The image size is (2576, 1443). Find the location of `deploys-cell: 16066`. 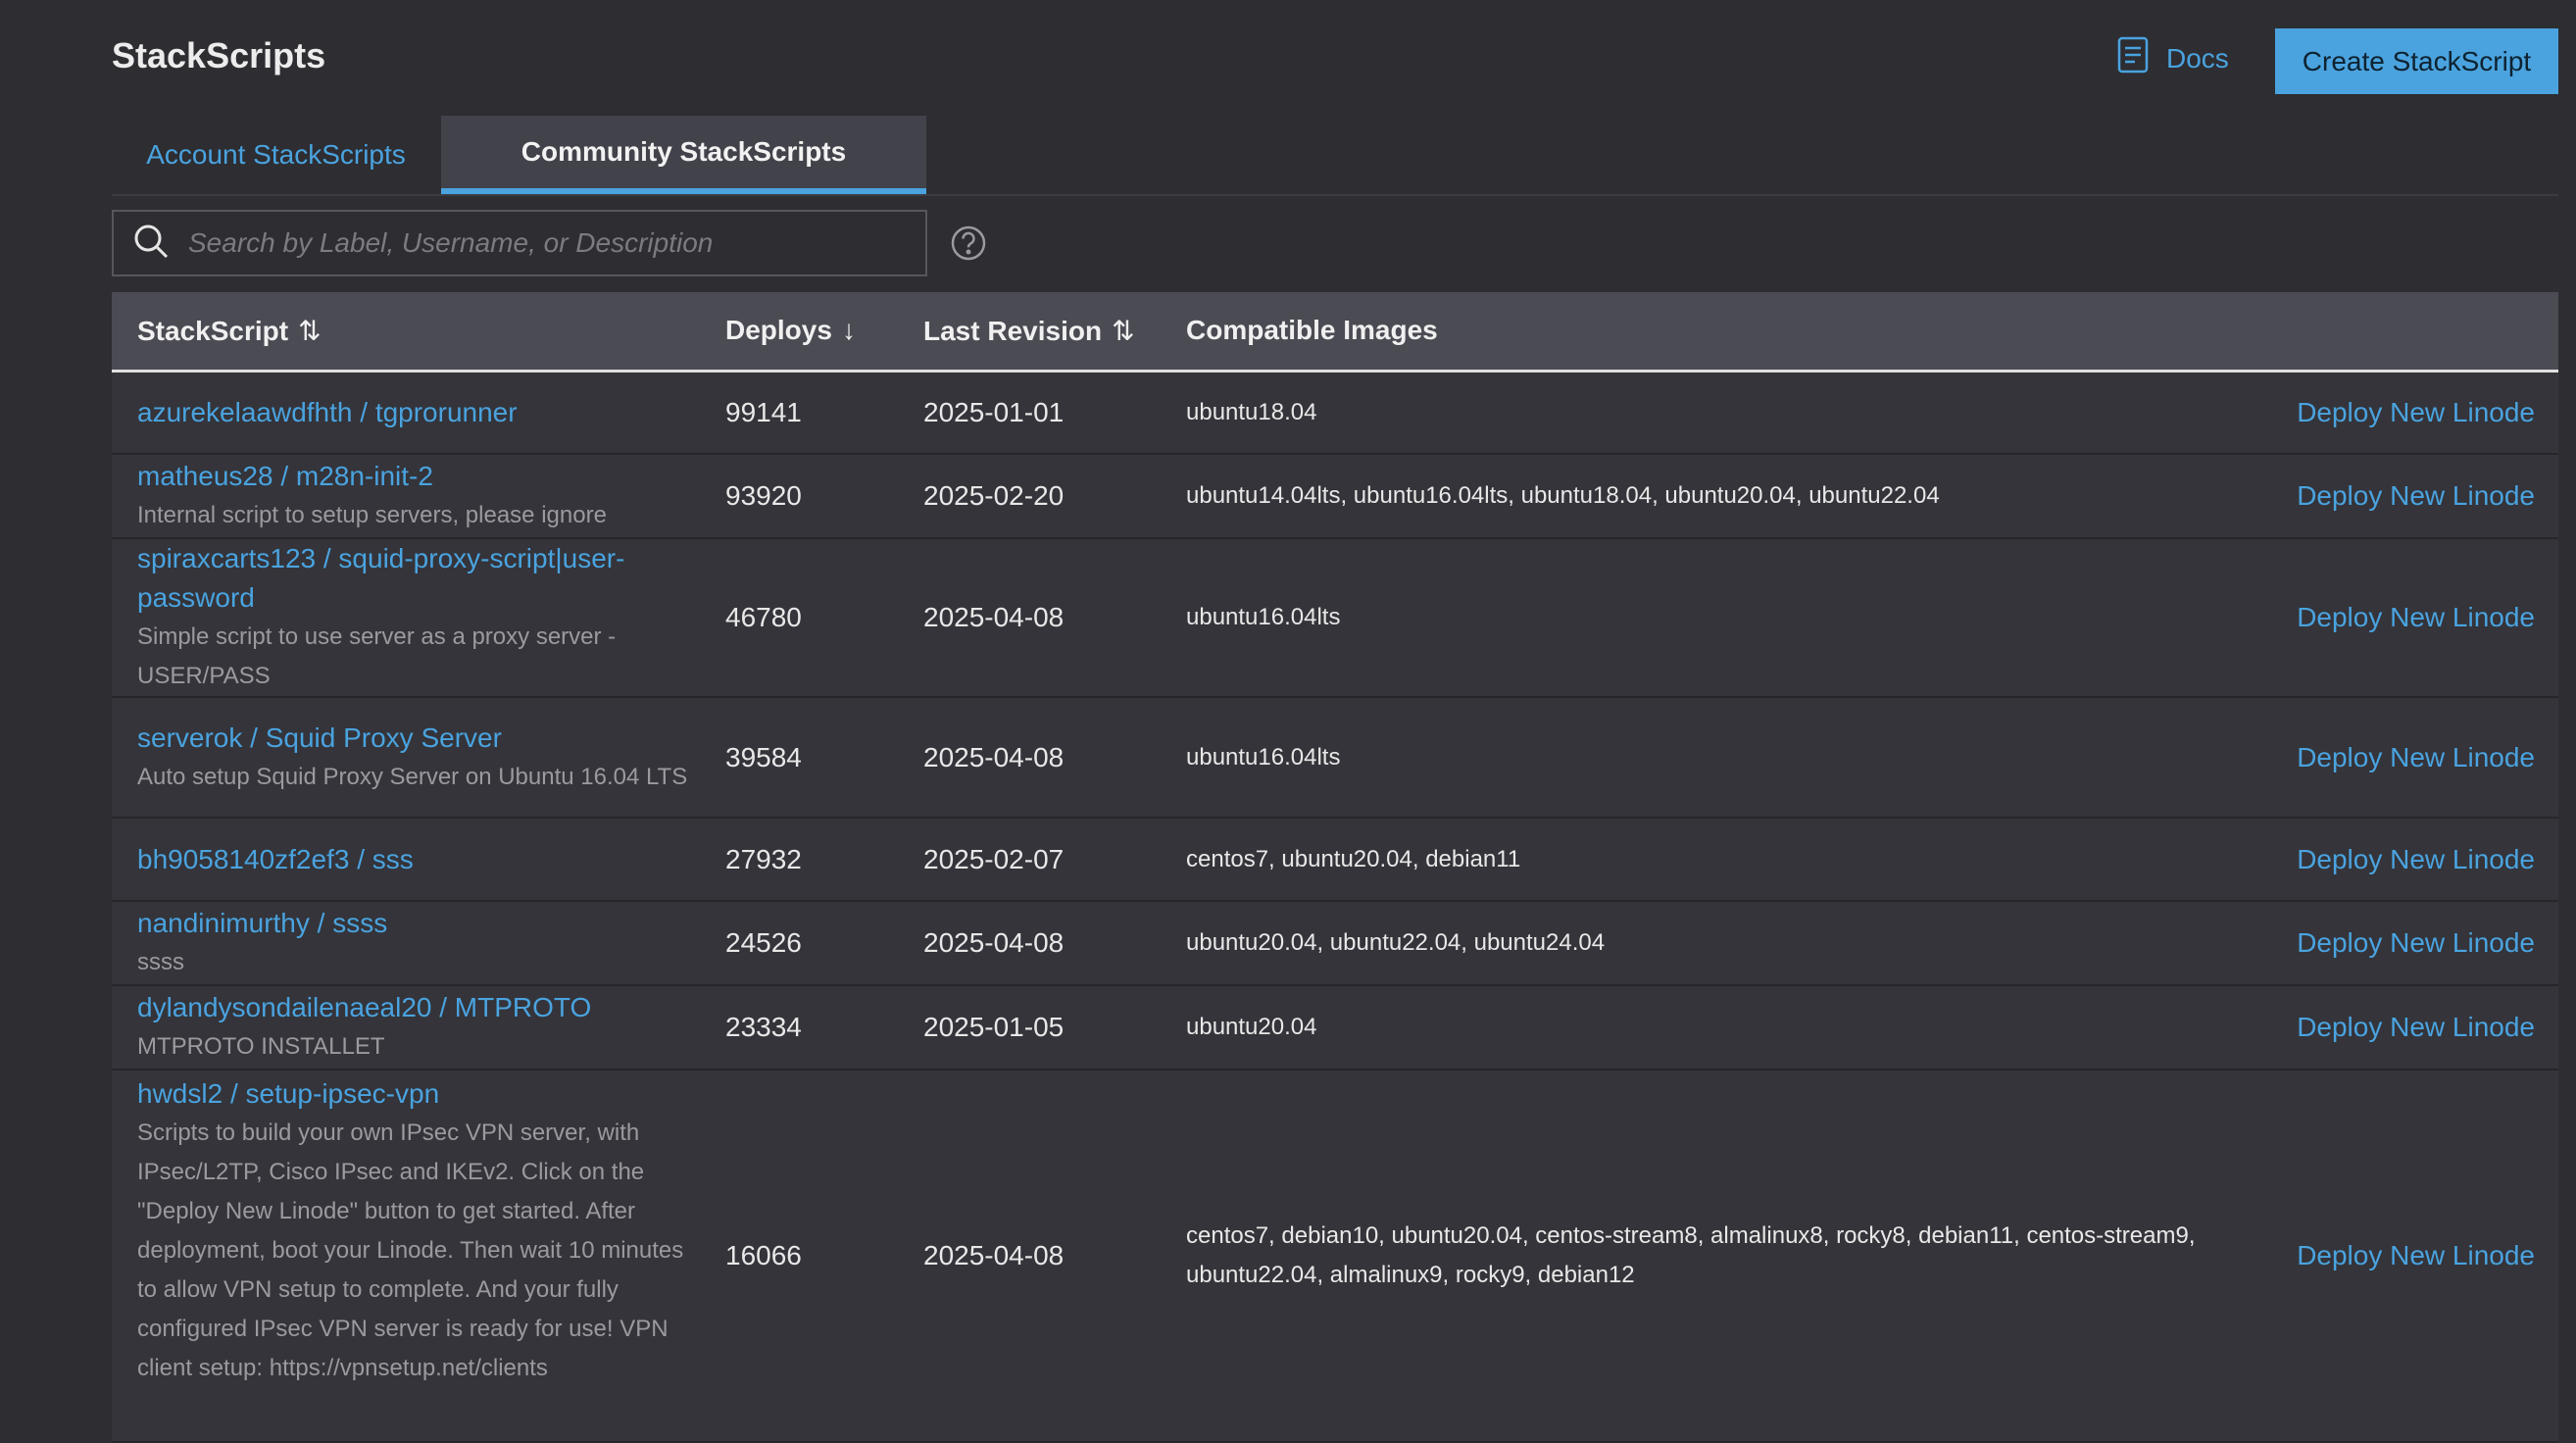

deploys-cell: 16066 is located at coordinates (763, 1255).